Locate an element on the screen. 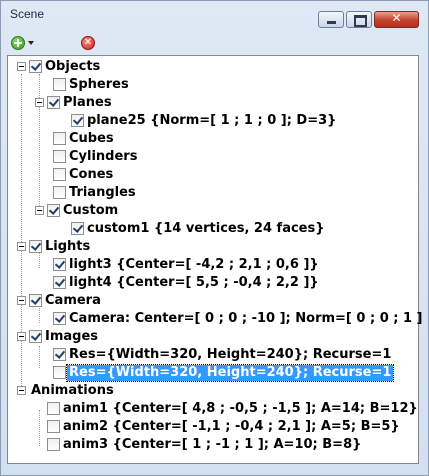 This screenshot has height=476, width=429. checkbox-camera is located at coordinates (35, 300).